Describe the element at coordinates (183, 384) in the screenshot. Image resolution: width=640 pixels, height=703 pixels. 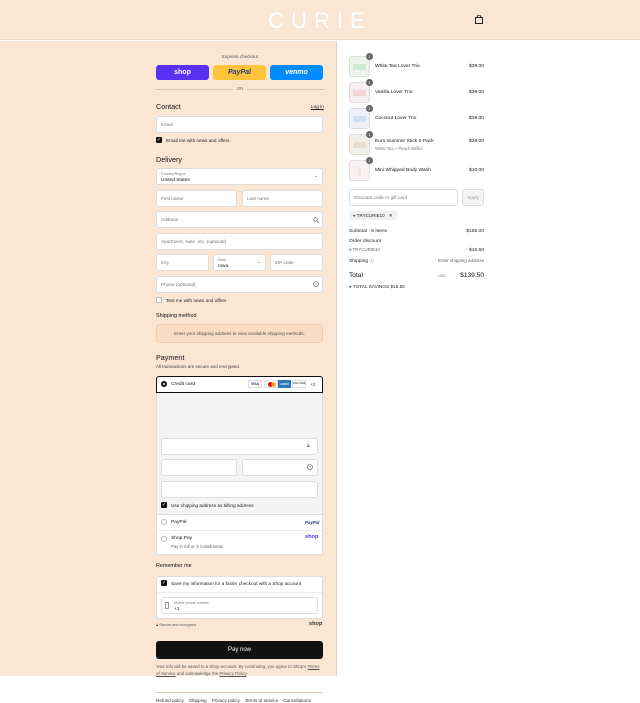
I see `credit-card-label: Credit card` at that location.